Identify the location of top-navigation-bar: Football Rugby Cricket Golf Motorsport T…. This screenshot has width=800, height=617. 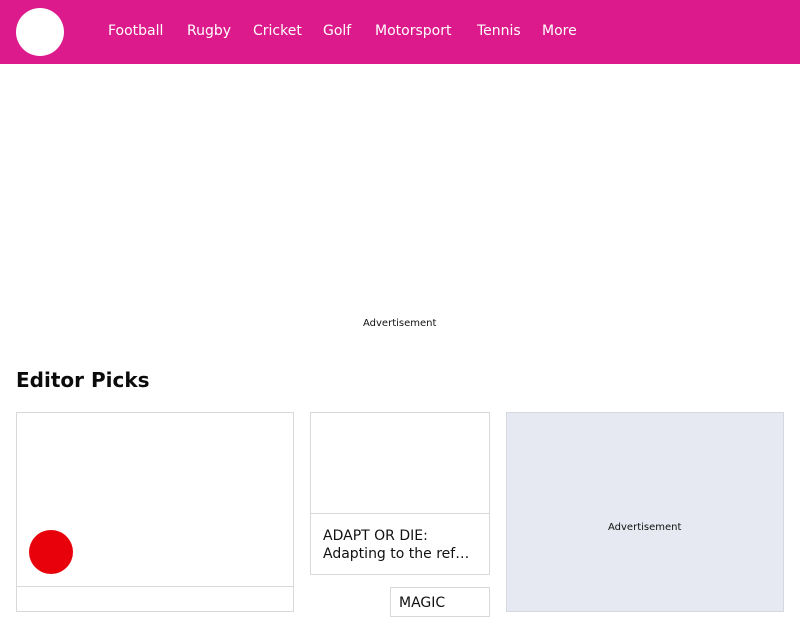
(400, 32).